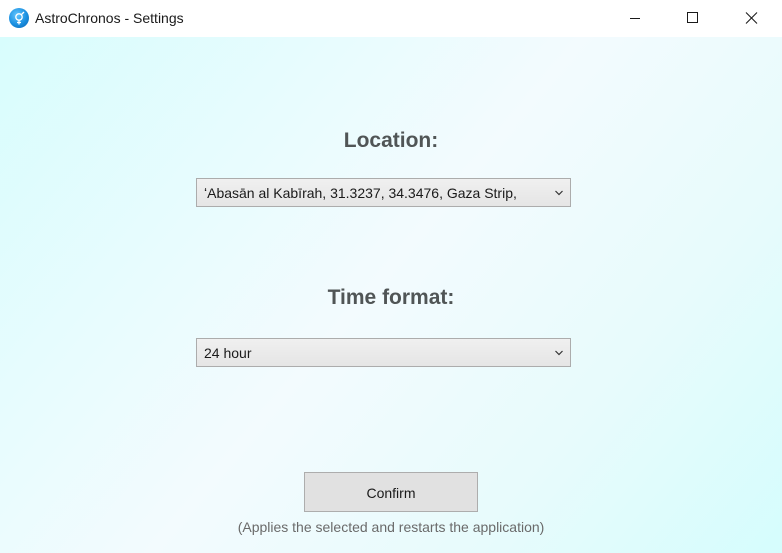 The height and width of the screenshot is (553, 782). I want to click on close-button, so click(751, 18).